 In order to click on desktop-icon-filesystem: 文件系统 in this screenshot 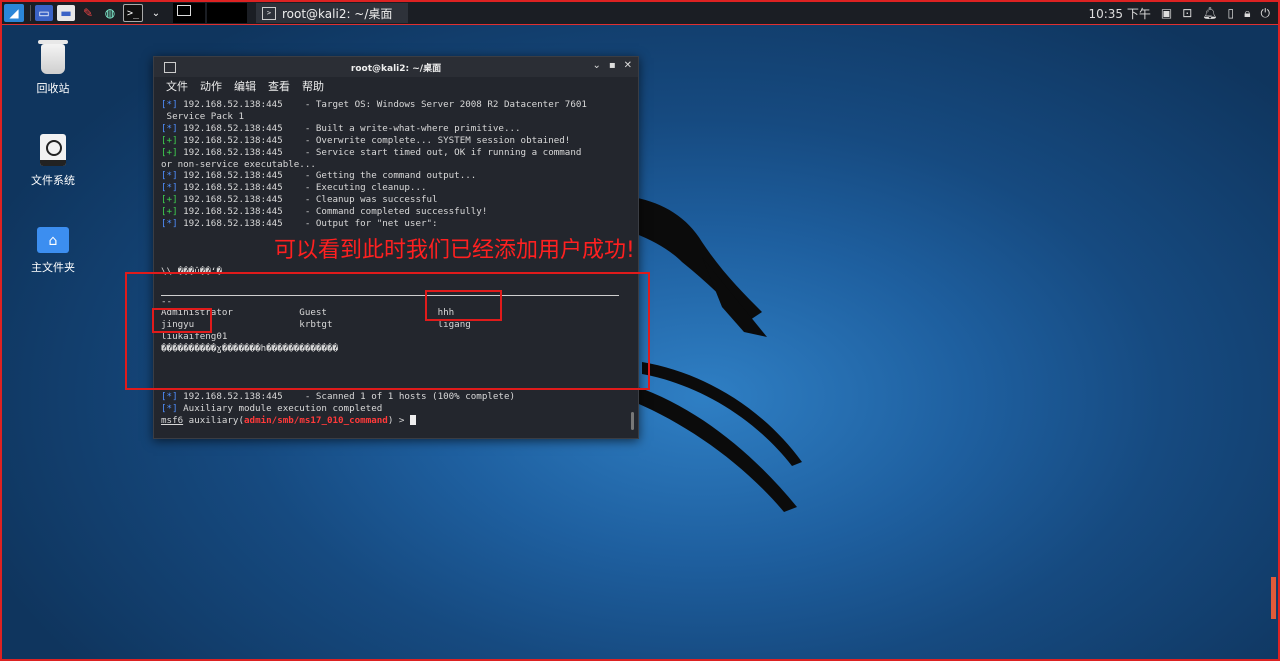, I will do `click(53, 161)`.